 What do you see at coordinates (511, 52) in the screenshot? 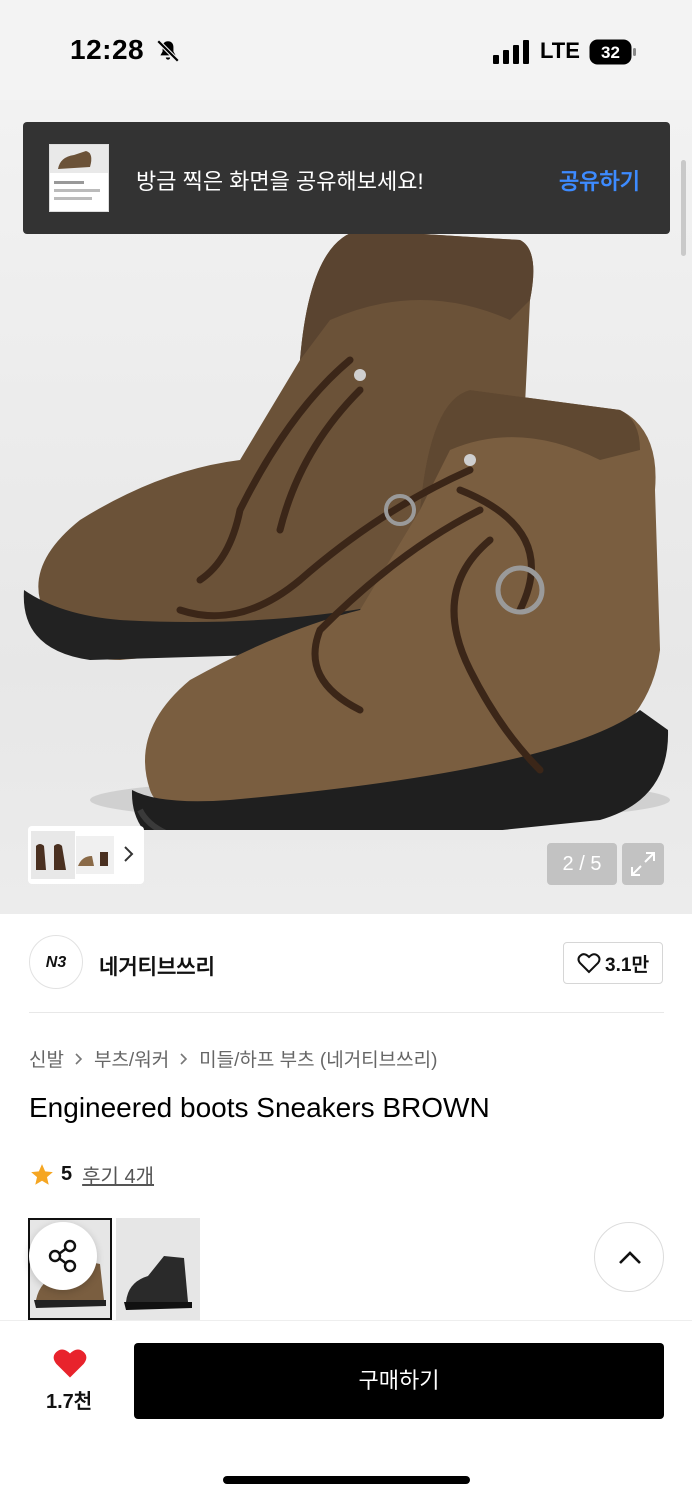
I see `signal-icon` at bounding box center [511, 52].